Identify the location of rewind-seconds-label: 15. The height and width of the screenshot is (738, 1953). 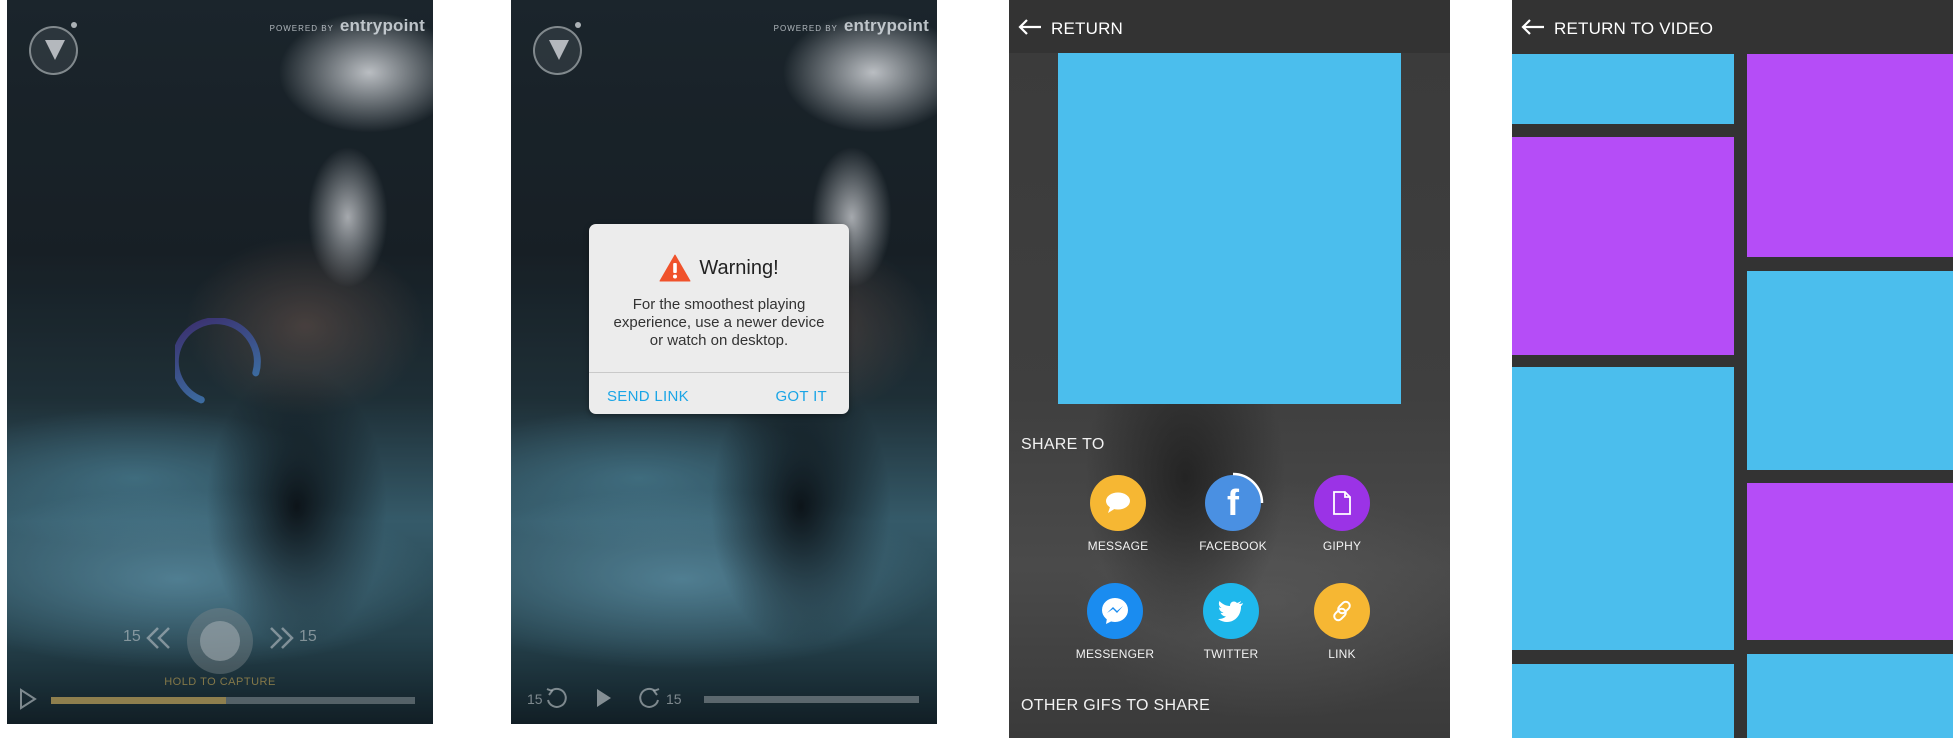
(535, 699).